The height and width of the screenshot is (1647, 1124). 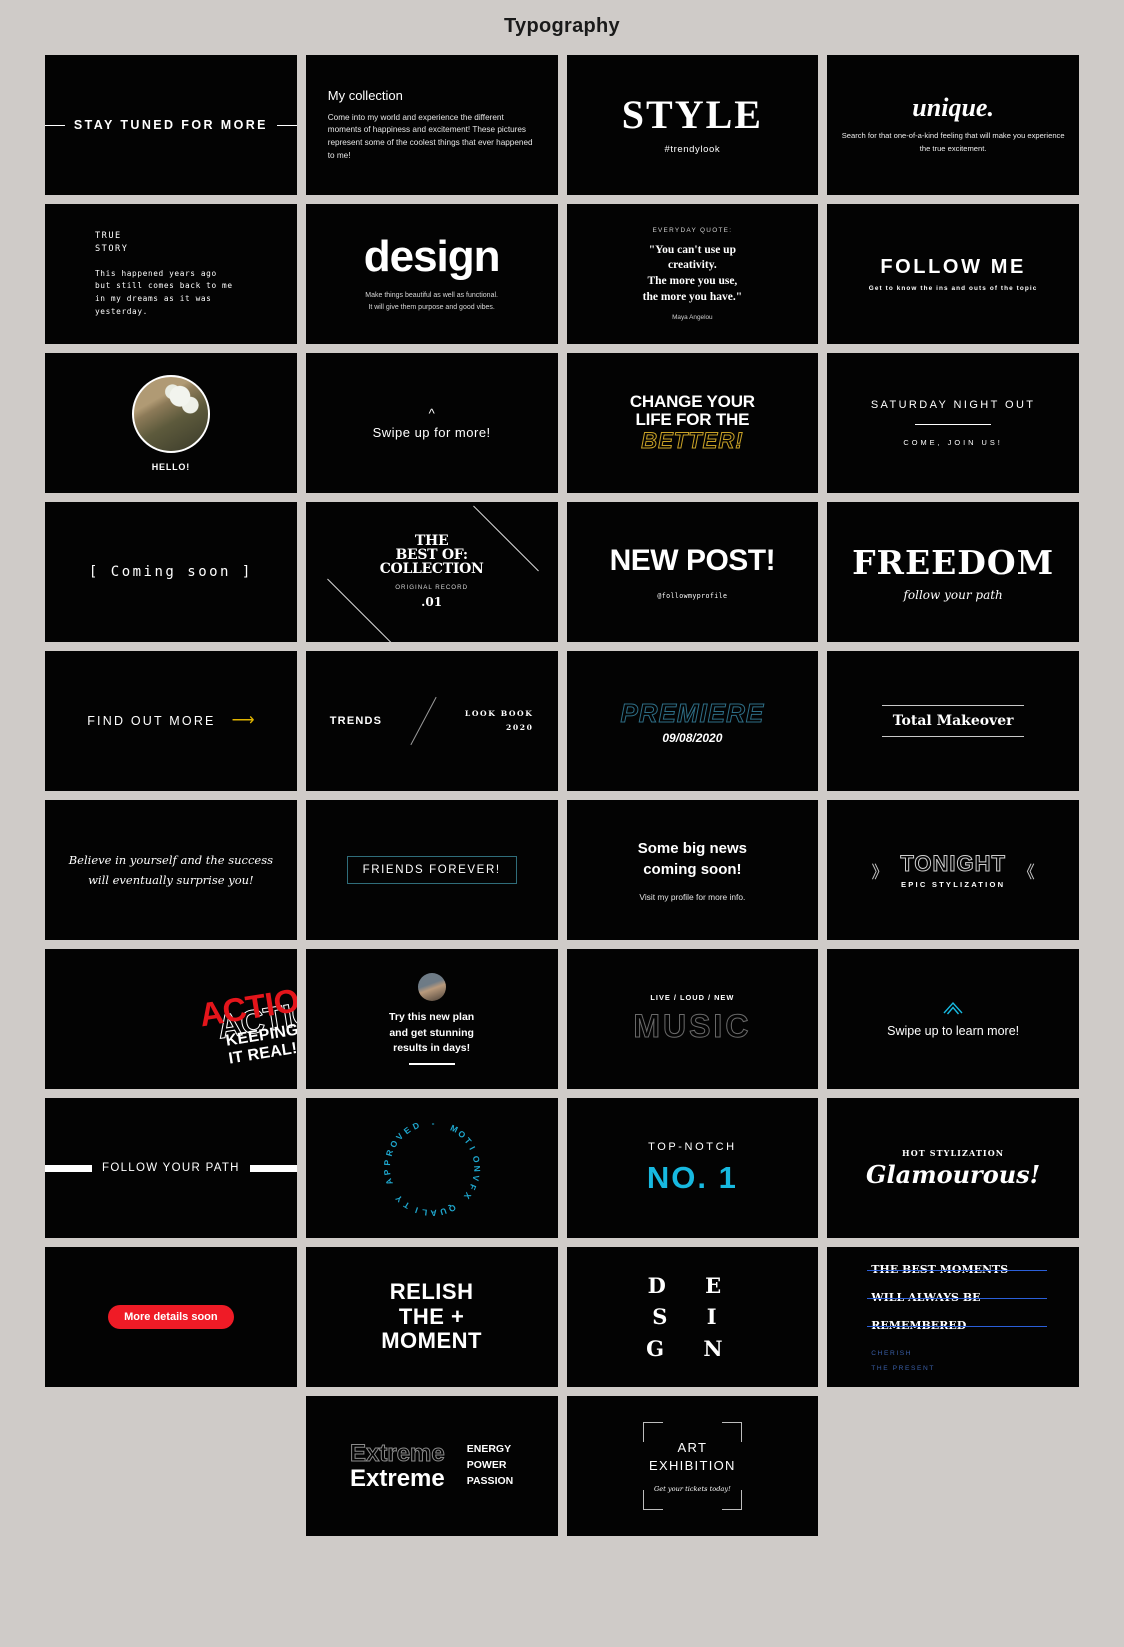 What do you see at coordinates (953, 870) in the screenshot?
I see `preset-tile-tonight: 》 TONIGHT EPIC STYLIZATION 《` at bounding box center [953, 870].